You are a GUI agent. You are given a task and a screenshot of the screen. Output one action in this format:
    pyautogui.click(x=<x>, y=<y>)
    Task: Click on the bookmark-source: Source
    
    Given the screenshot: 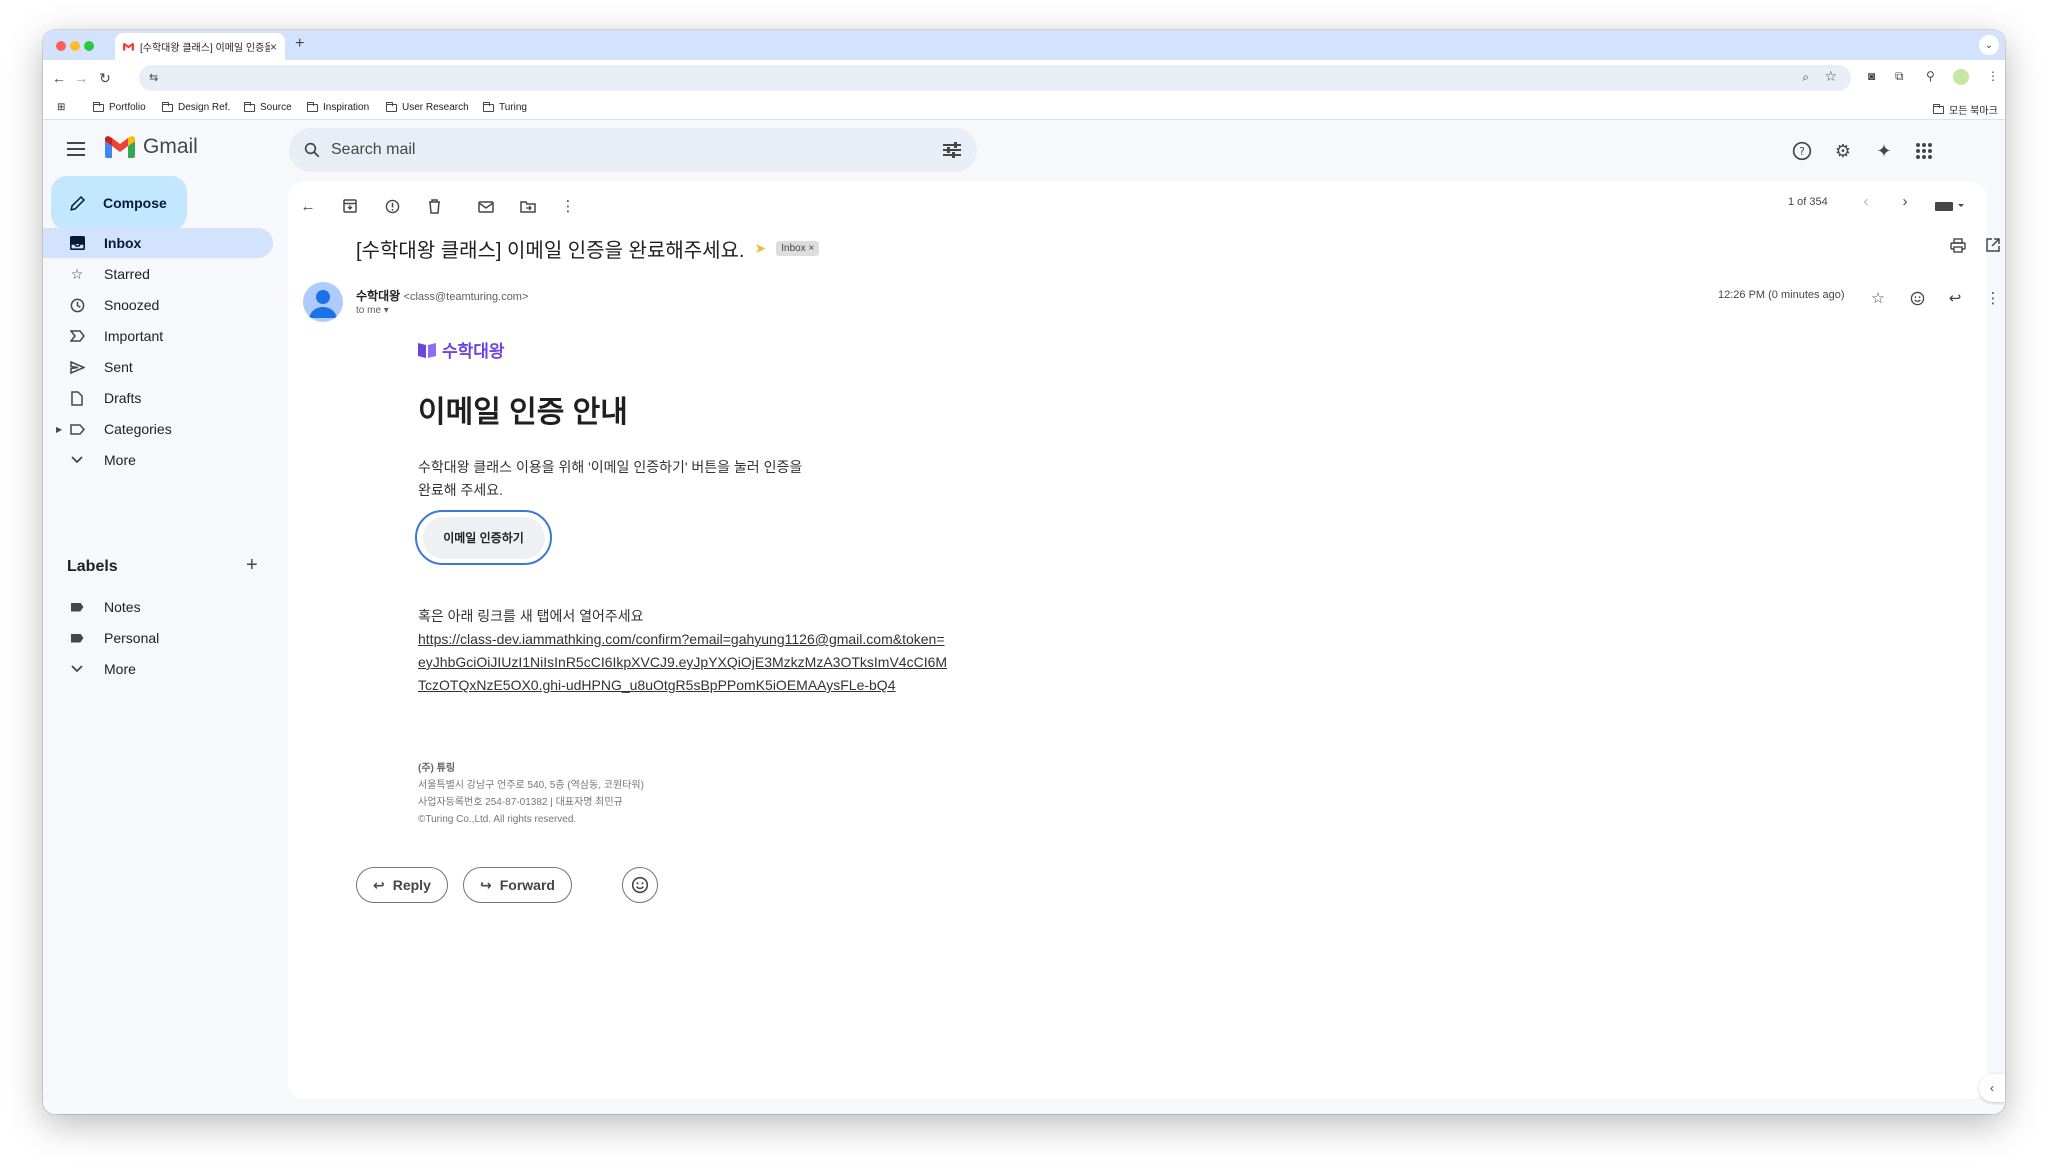 What is the action you would take?
    pyautogui.click(x=268, y=107)
    